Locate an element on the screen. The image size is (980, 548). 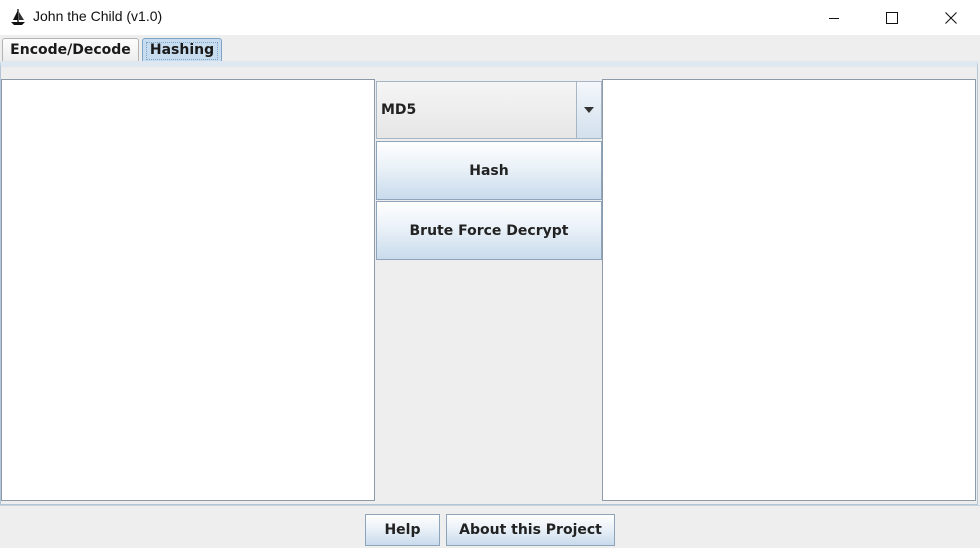
close-icon is located at coordinates (951, 17).